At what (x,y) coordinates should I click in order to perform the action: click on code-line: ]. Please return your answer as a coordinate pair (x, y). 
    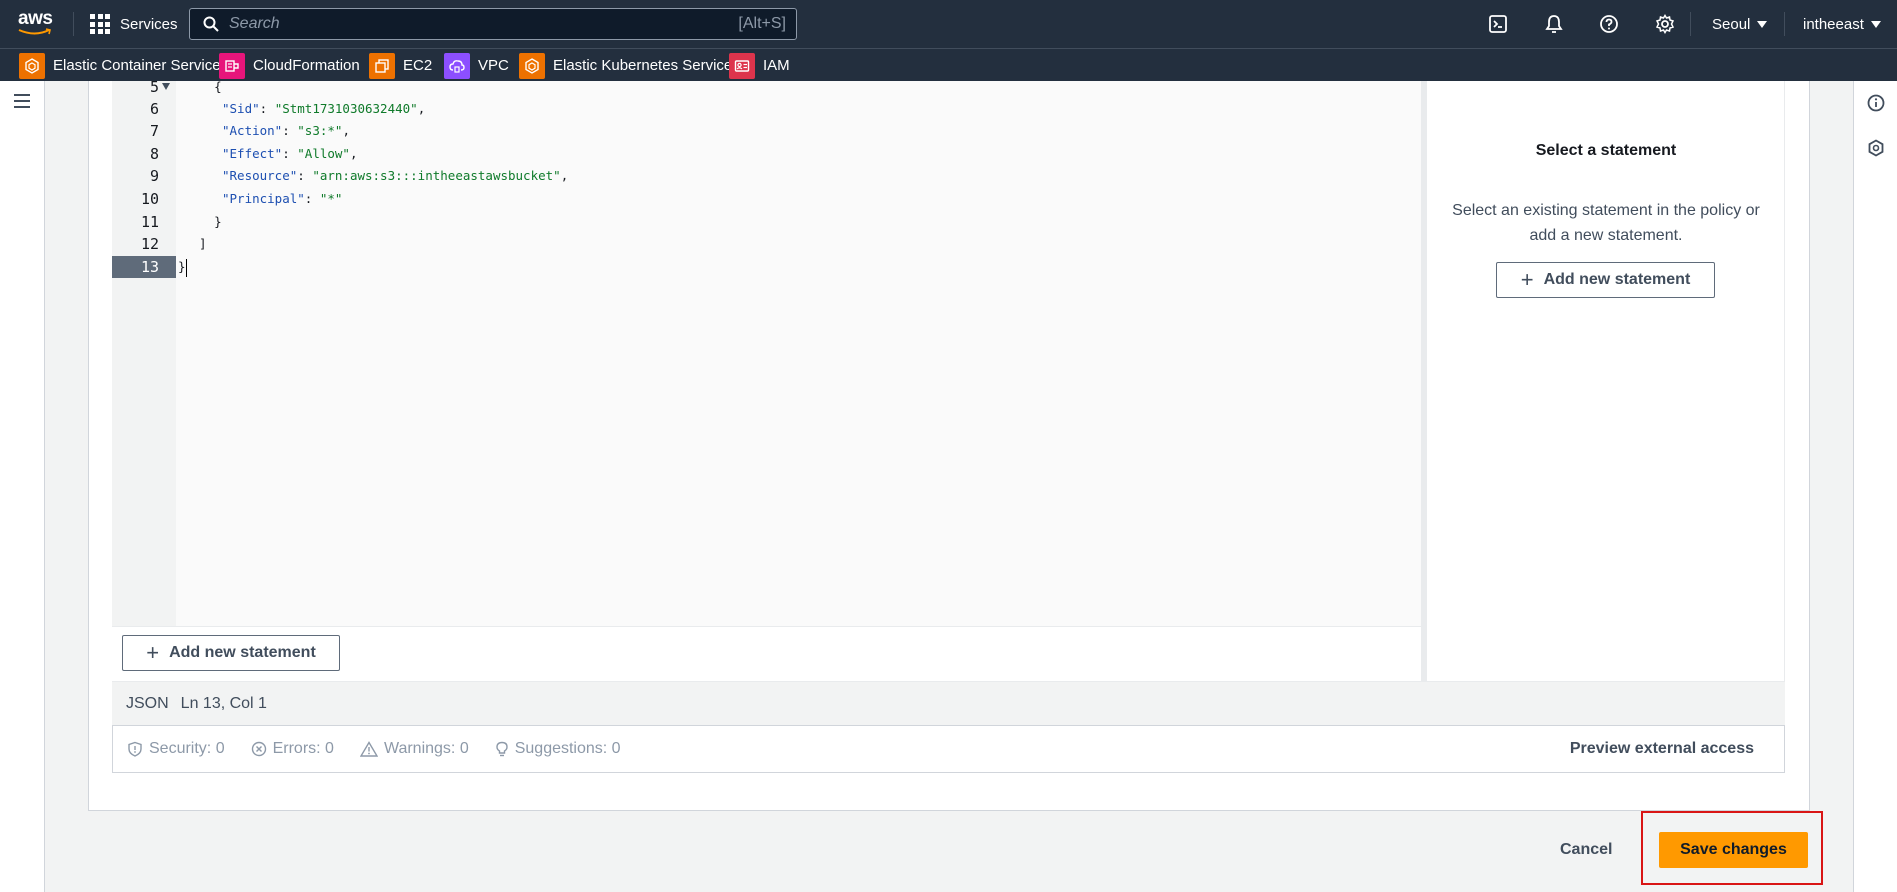
    Looking at the image, I should click on (195, 243).